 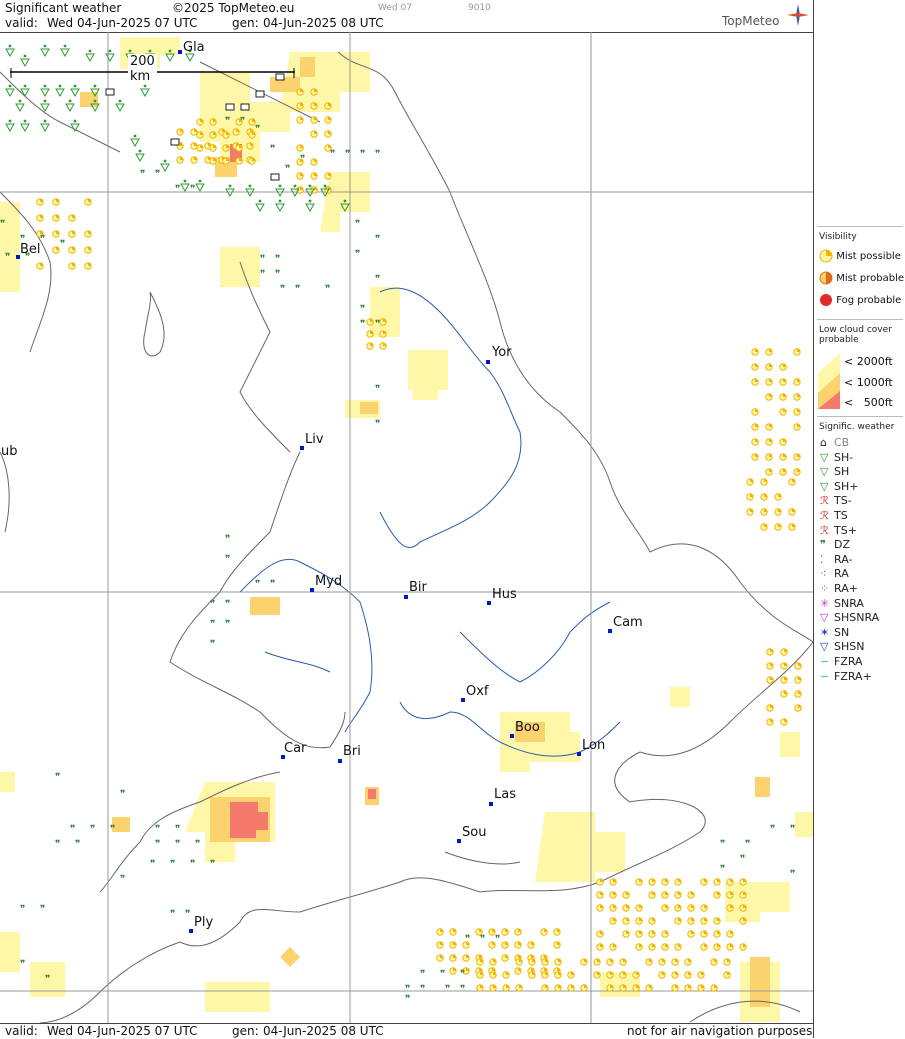 I want to click on copyright: ©2025 TopMeteo.eu, so click(x=233, y=8).